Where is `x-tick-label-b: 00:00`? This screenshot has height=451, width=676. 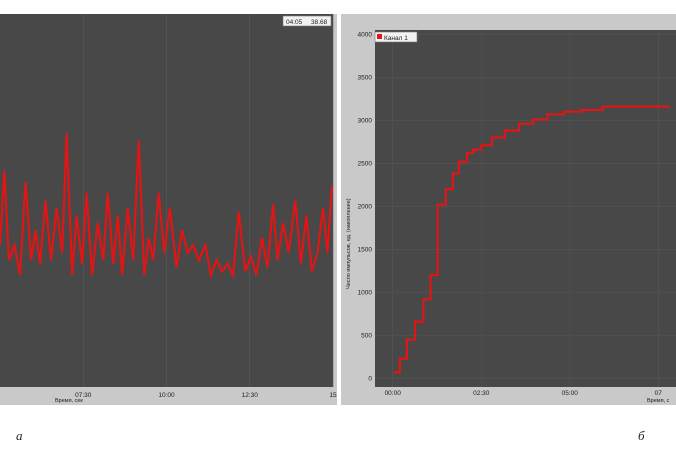
x-tick-label-b: 00:00 is located at coordinates (393, 393).